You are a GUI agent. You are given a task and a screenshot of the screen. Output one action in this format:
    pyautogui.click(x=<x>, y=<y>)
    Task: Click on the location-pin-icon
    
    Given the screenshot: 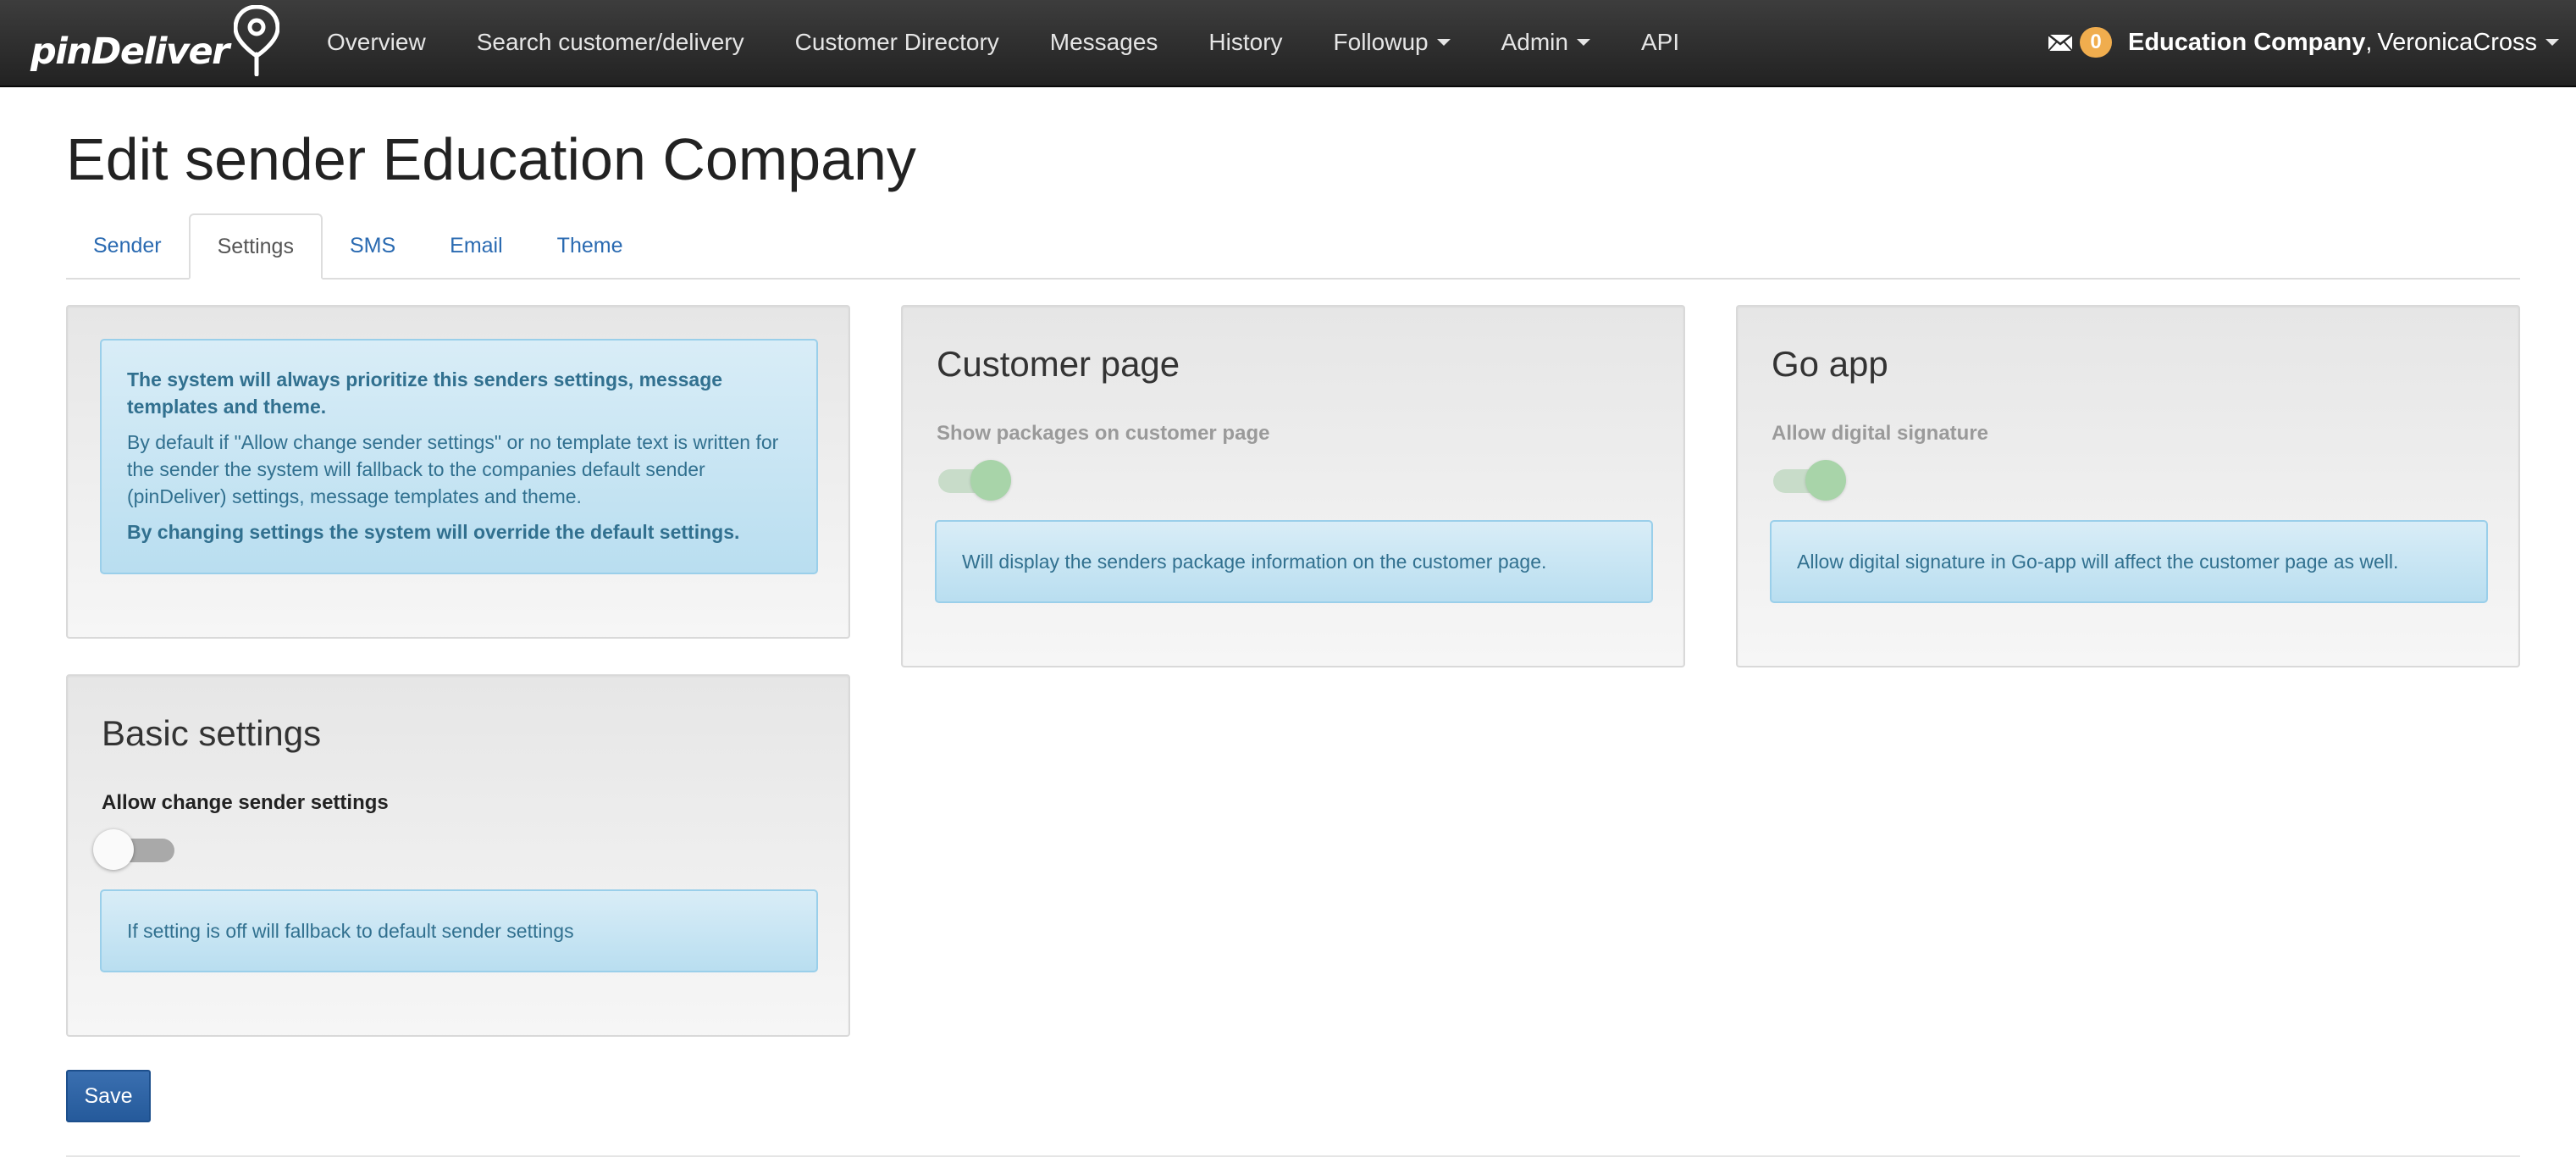 What is the action you would take?
    pyautogui.click(x=256, y=40)
    